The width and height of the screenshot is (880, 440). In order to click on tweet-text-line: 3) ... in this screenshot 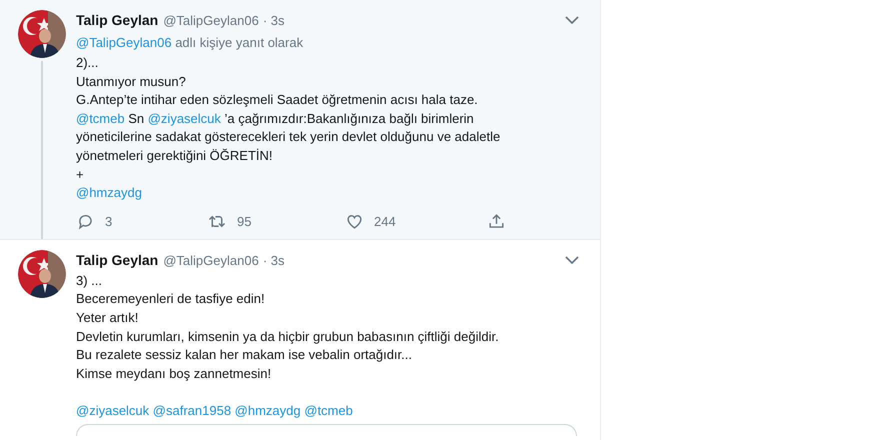, I will do `click(90, 281)`.